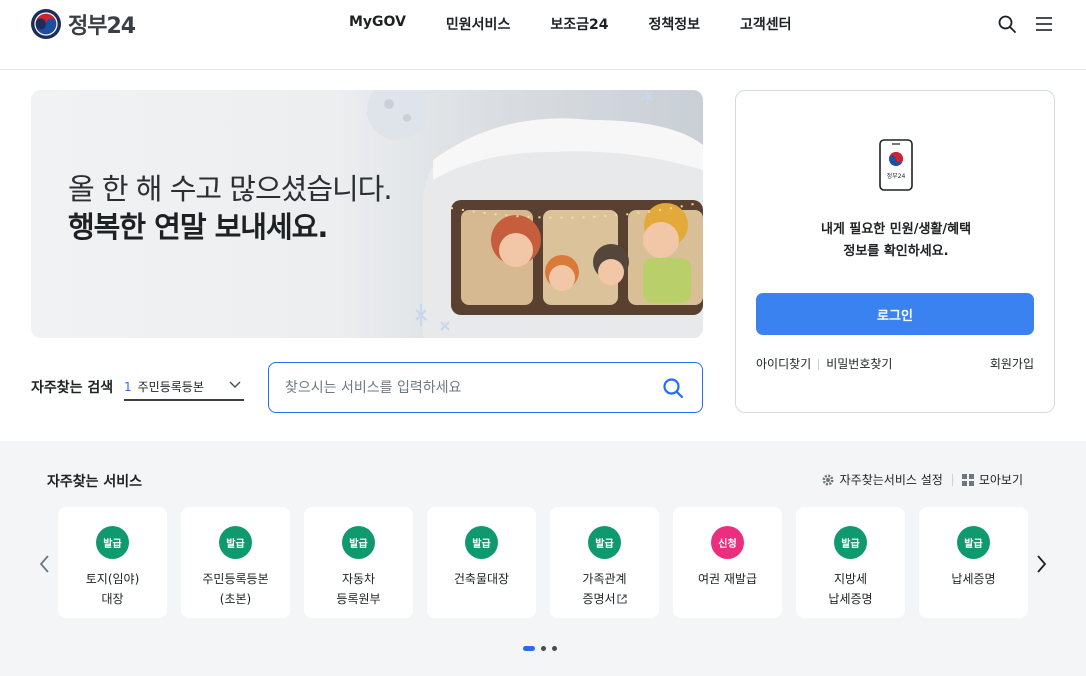 This screenshot has width=1086, height=676. Describe the element at coordinates (859, 364) in the screenshot. I see `find-password-link: 비밀번호찾기` at that location.